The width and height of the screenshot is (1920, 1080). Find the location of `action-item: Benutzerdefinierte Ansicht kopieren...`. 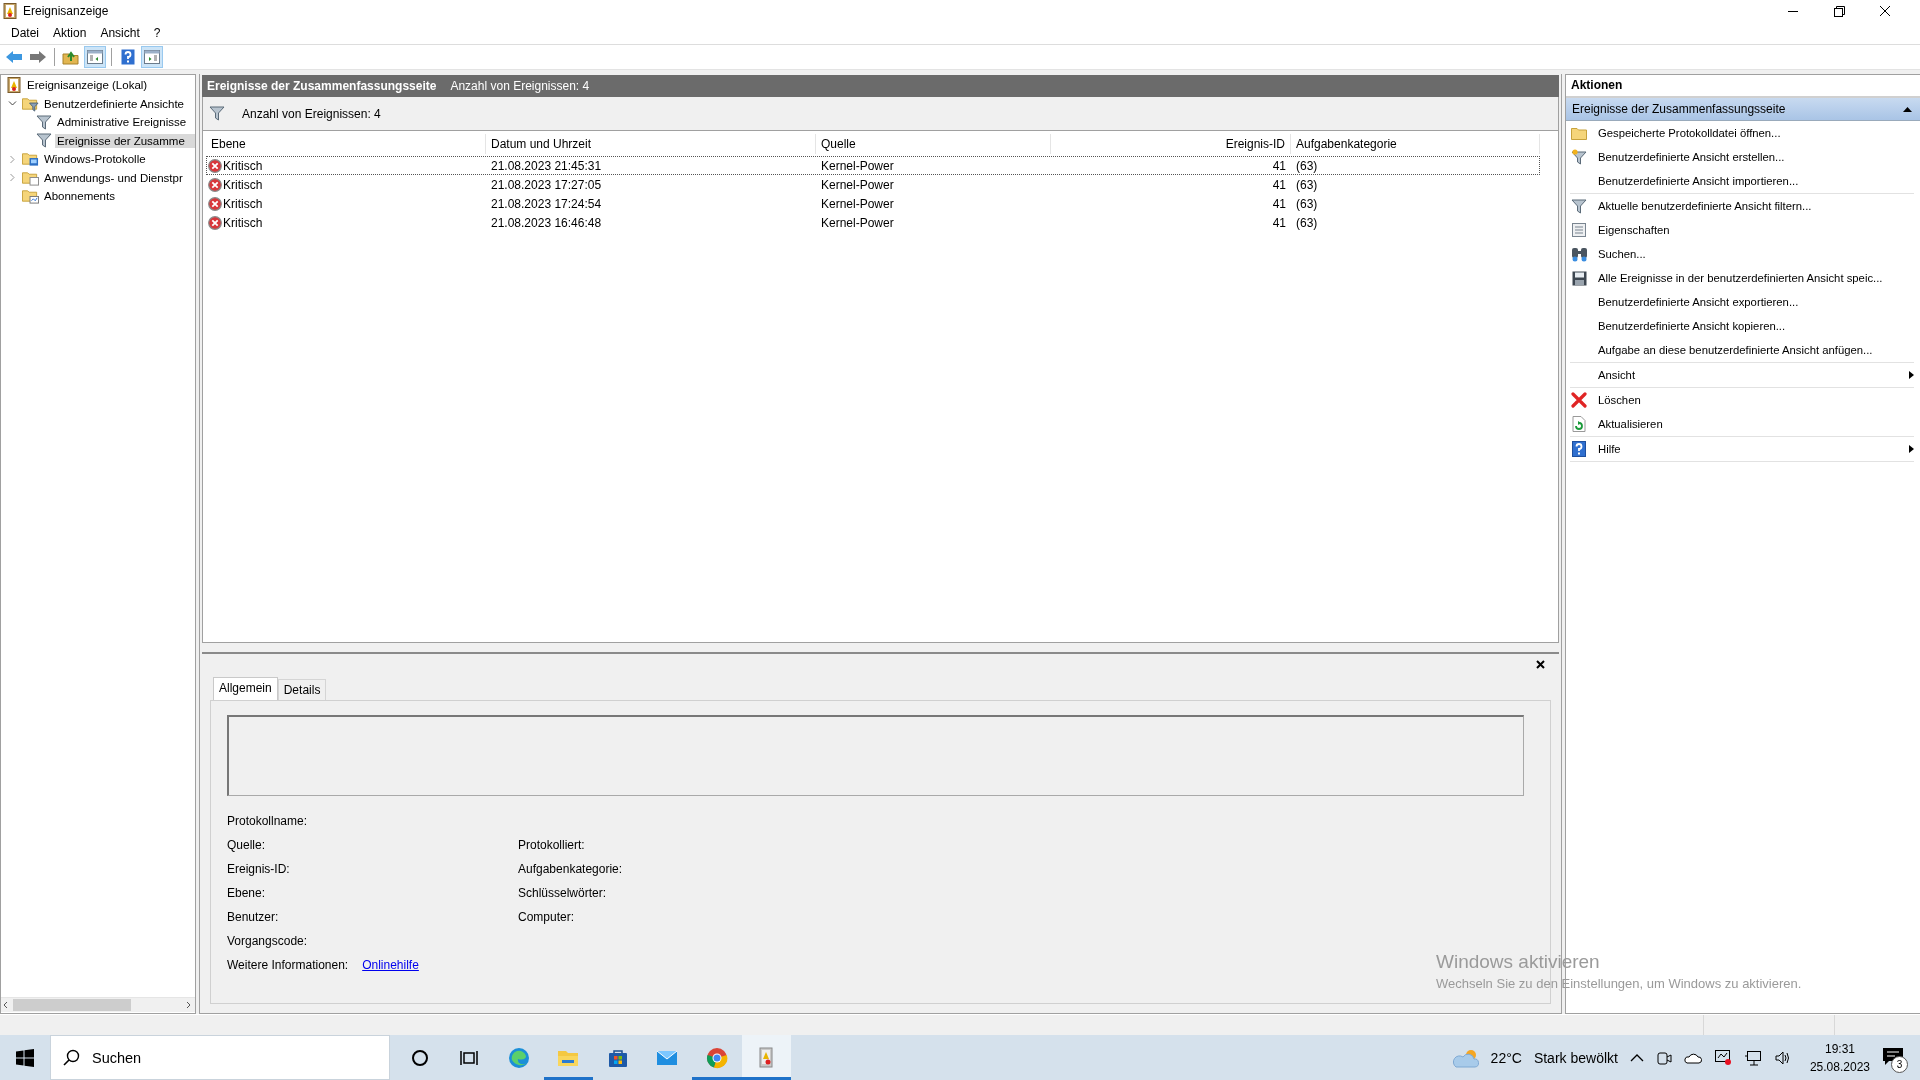

action-item: Benutzerdefinierte Ansicht kopieren... is located at coordinates (1692, 326).